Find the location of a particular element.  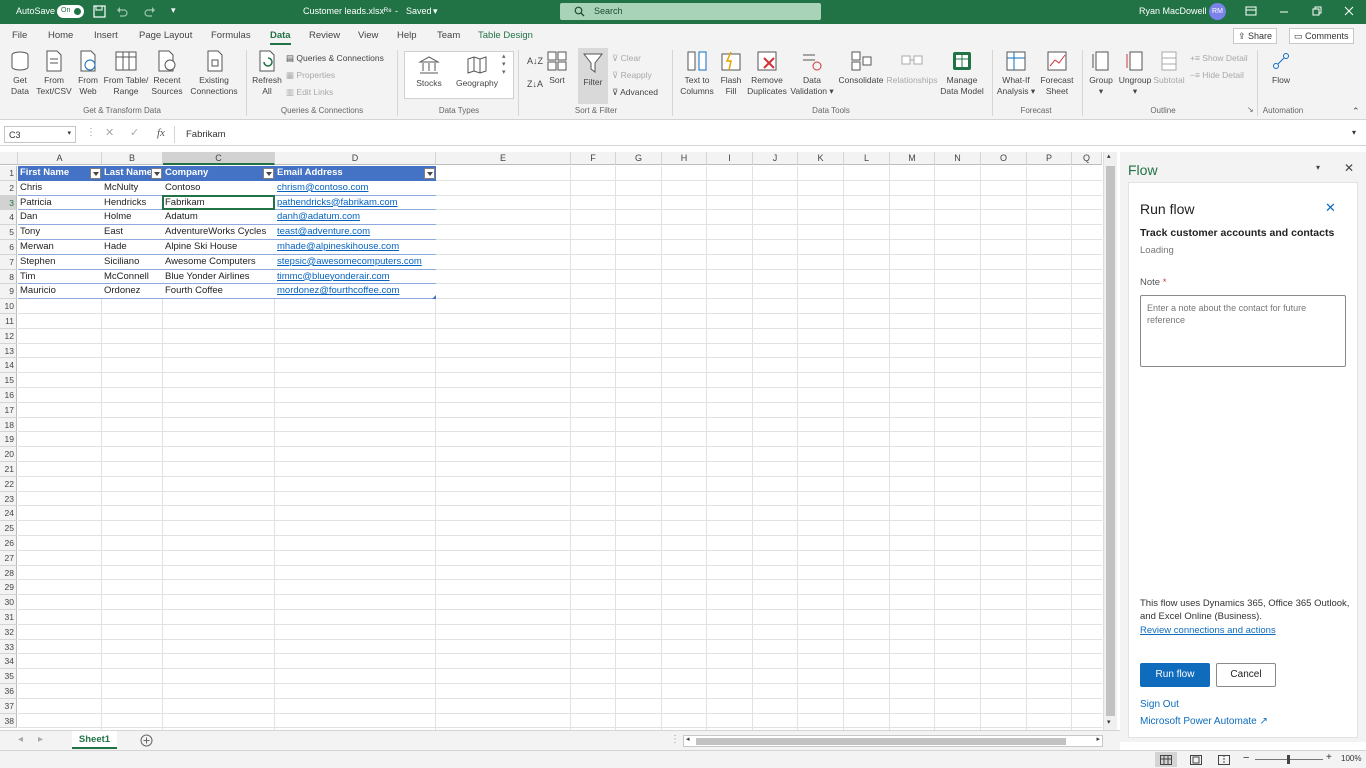

save-status-chevron-icon: ▾ is located at coordinates (435, 11).